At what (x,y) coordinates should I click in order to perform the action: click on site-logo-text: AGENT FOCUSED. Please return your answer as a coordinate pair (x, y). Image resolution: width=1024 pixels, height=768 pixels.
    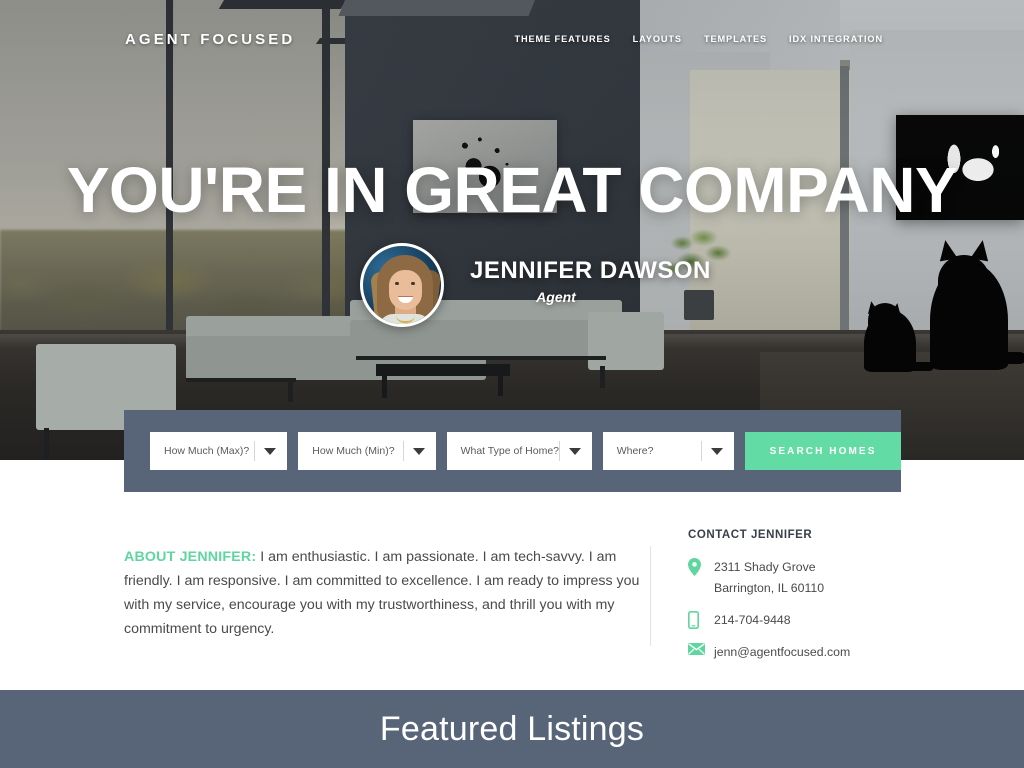
    Looking at the image, I should click on (210, 39).